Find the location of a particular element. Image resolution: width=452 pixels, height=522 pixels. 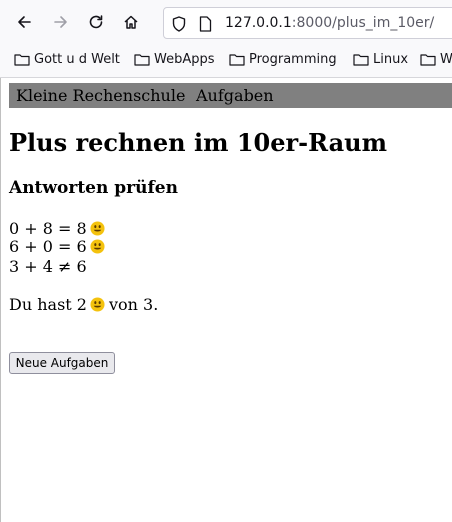

summary-prefix: Du hast 2 is located at coordinates (48, 304).